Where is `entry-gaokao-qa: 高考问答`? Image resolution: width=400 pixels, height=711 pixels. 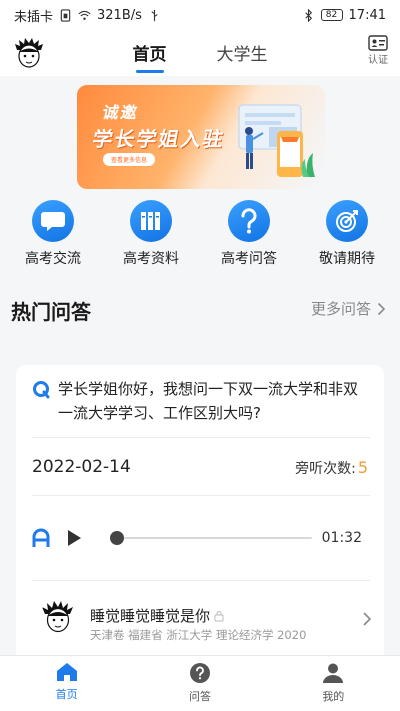
entry-gaokao-qa: 高考问答 is located at coordinates (249, 235).